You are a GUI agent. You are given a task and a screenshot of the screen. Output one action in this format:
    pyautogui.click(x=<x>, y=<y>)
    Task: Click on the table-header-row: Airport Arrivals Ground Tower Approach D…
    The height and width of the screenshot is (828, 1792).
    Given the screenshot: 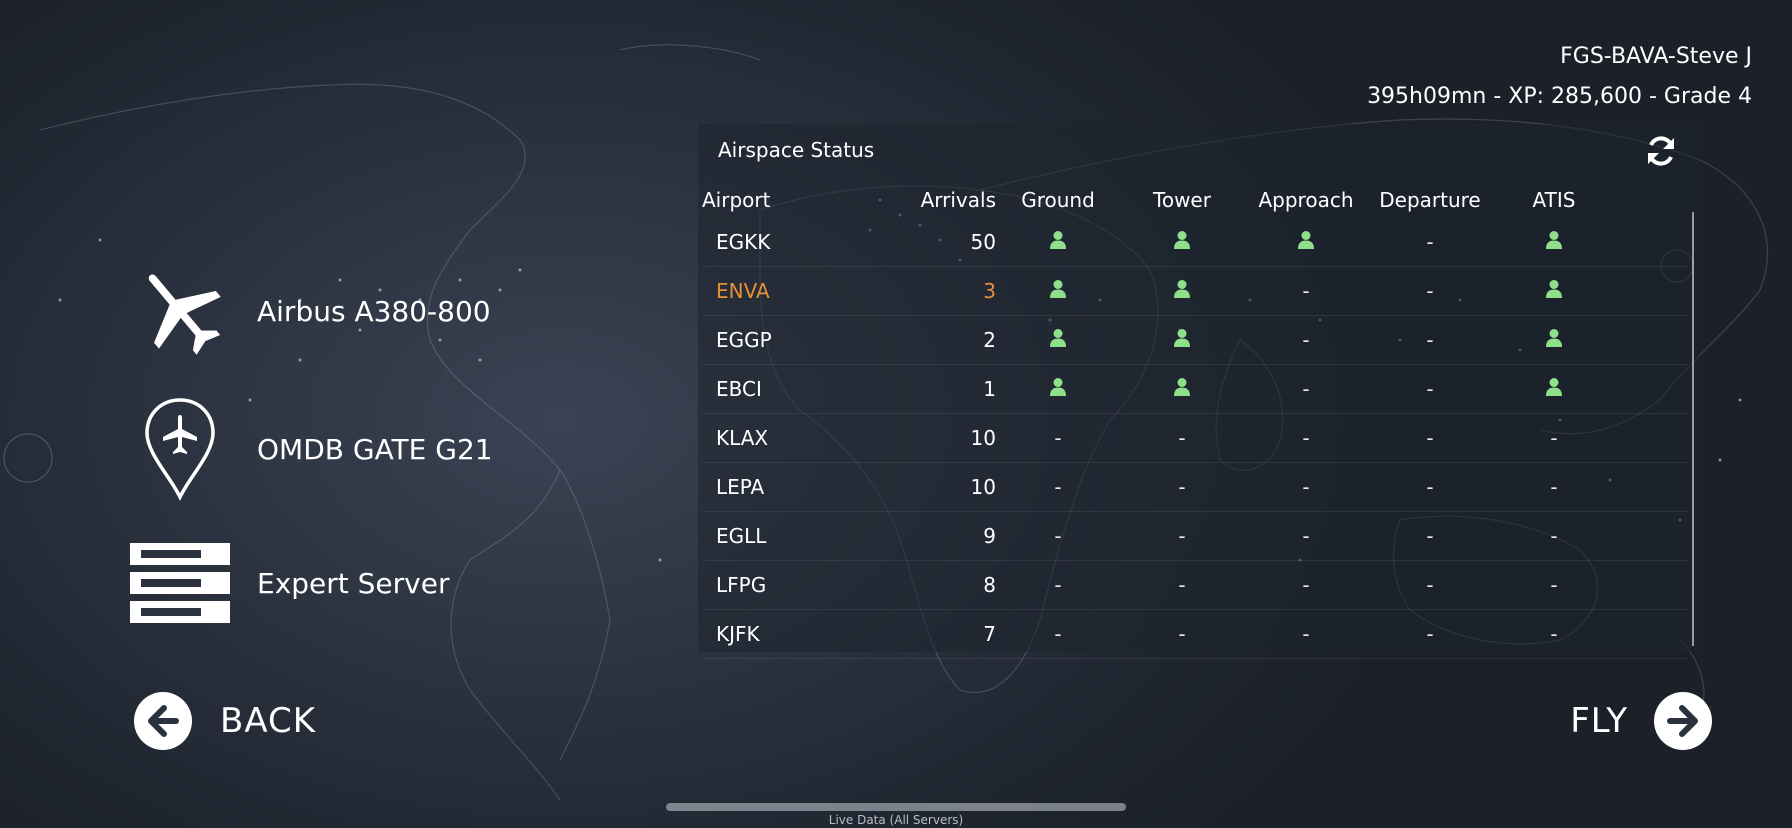 What is the action you would take?
    pyautogui.click(x=1195, y=200)
    